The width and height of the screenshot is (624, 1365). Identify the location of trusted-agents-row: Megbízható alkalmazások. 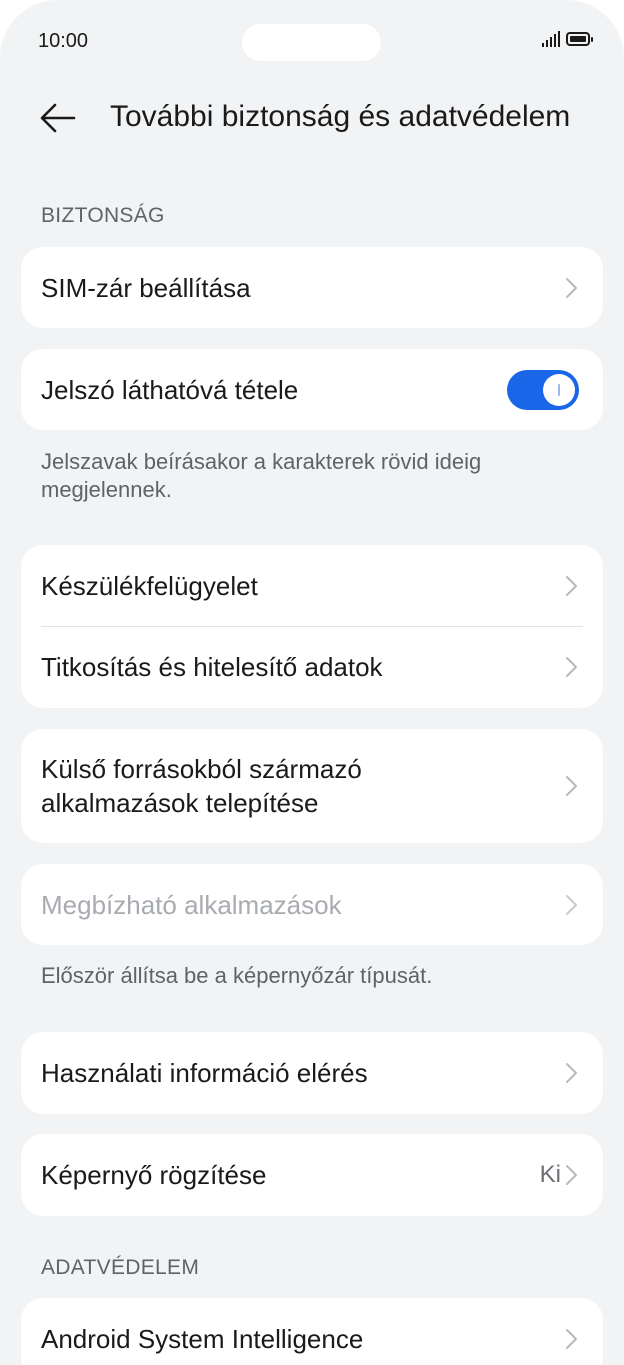
(312, 904).